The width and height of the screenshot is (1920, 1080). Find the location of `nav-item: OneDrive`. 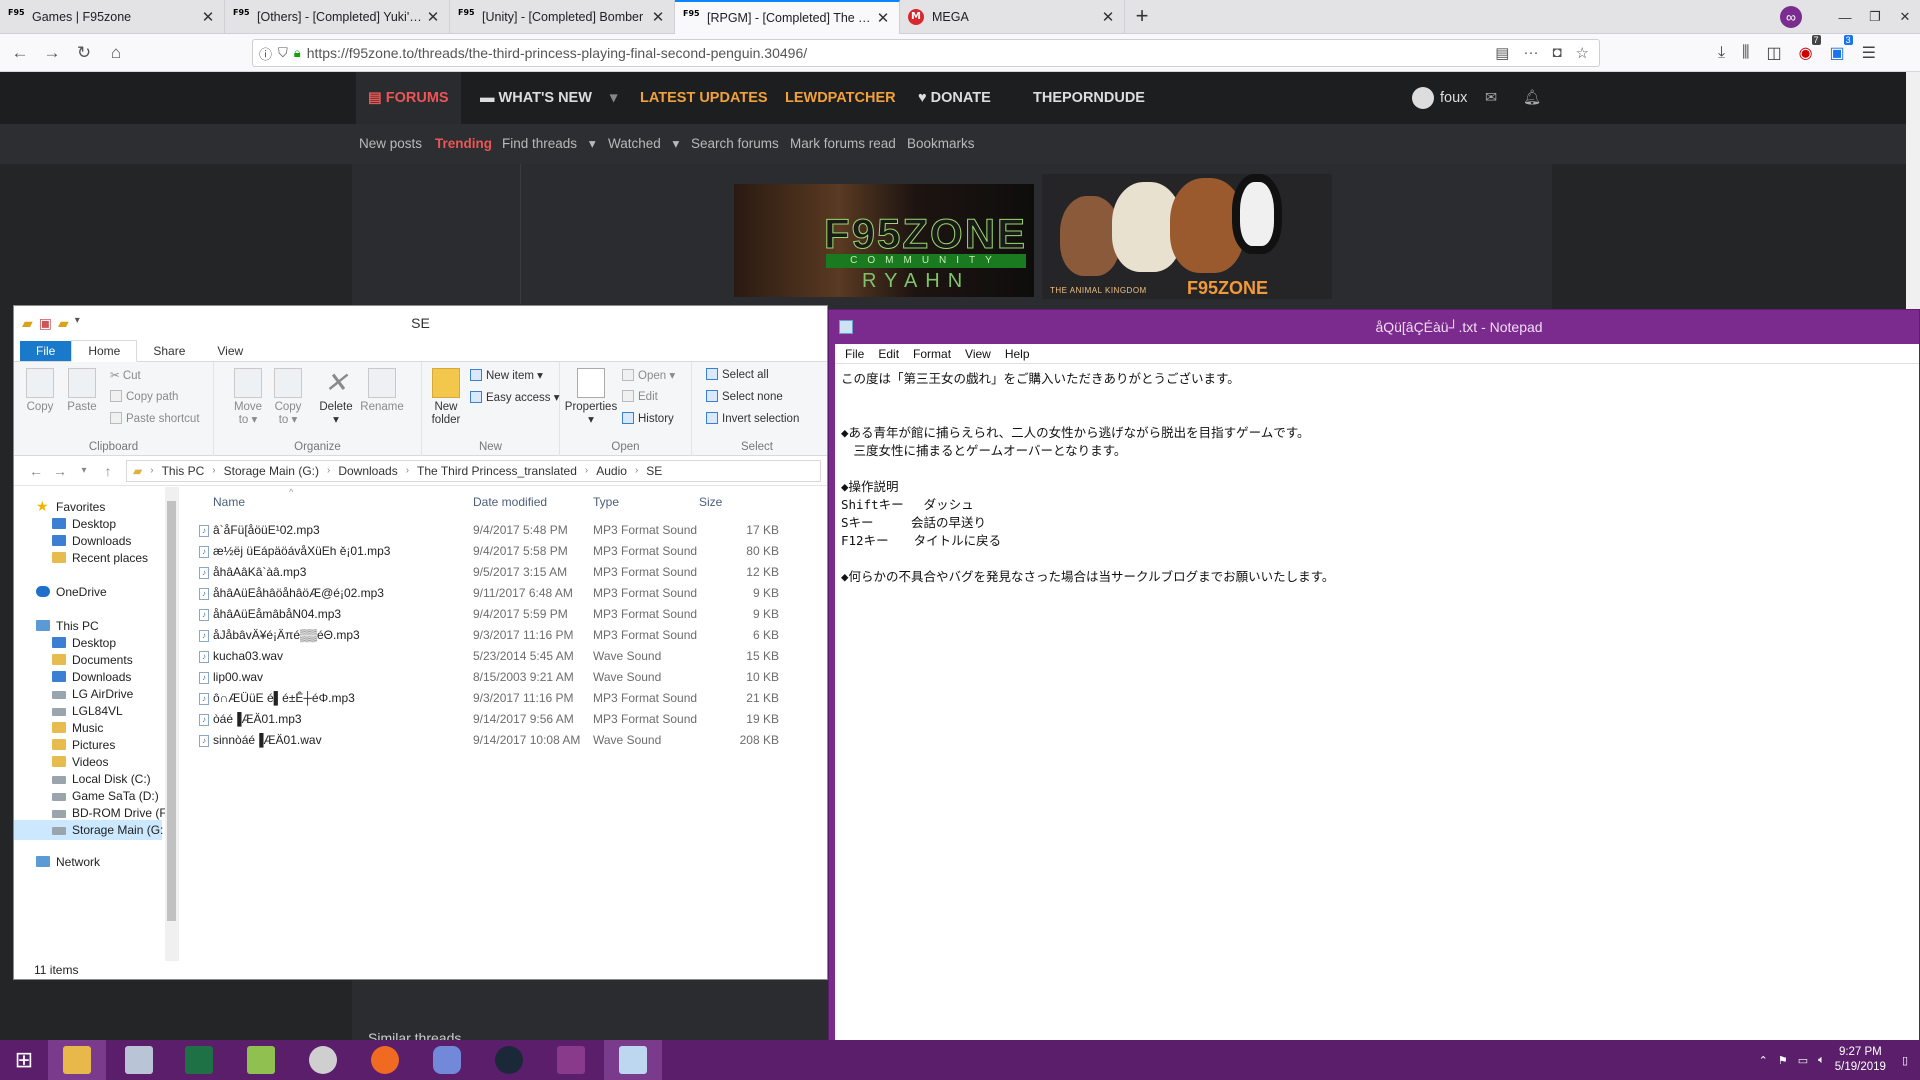

nav-item: OneDrive is located at coordinates (60, 592).